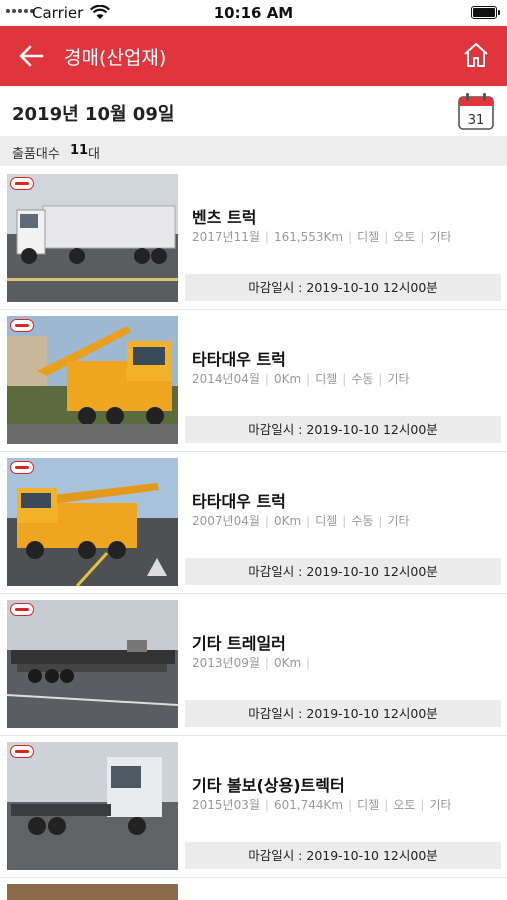 This screenshot has width=507, height=900. Describe the element at coordinates (79, 150) in the screenshot. I see `count-value: 11` at that location.